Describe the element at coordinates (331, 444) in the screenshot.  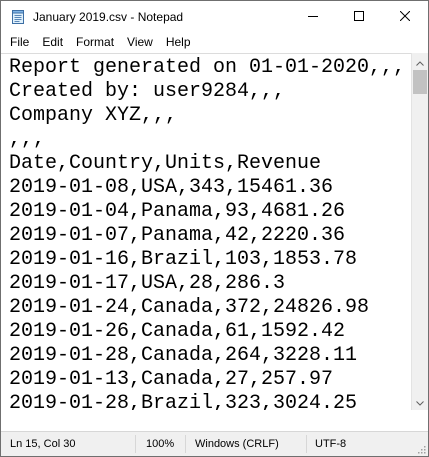
I see `encoding: UTF-8` at that location.